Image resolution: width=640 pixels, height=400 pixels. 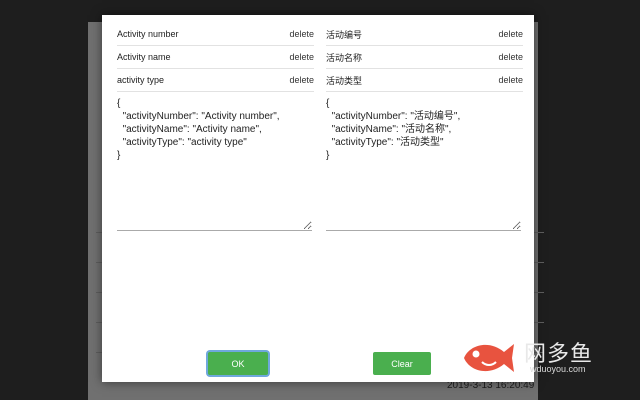 What do you see at coordinates (424, 80) in the screenshot?
I see `field-row: 活动类型 delete` at bounding box center [424, 80].